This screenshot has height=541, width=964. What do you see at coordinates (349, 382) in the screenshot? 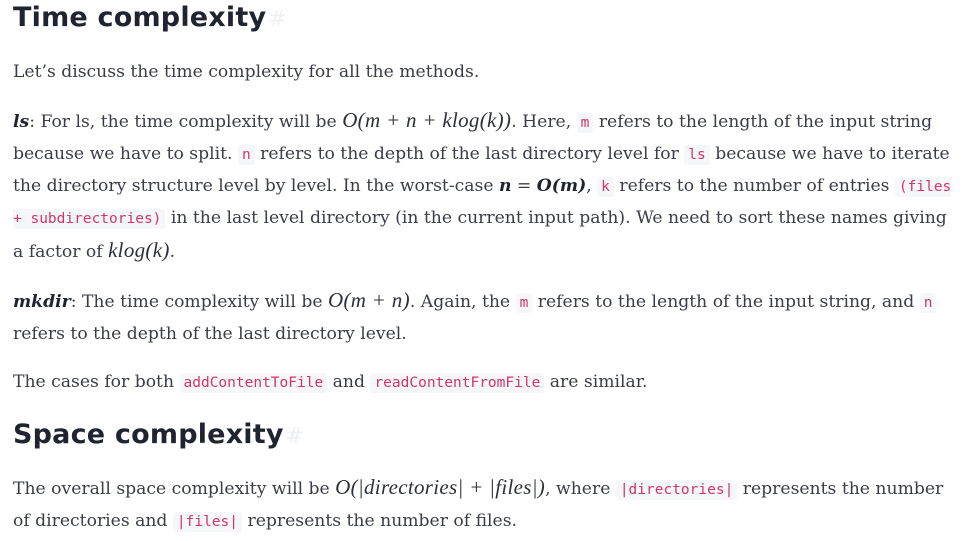
I see `cases-text-2: and` at bounding box center [349, 382].